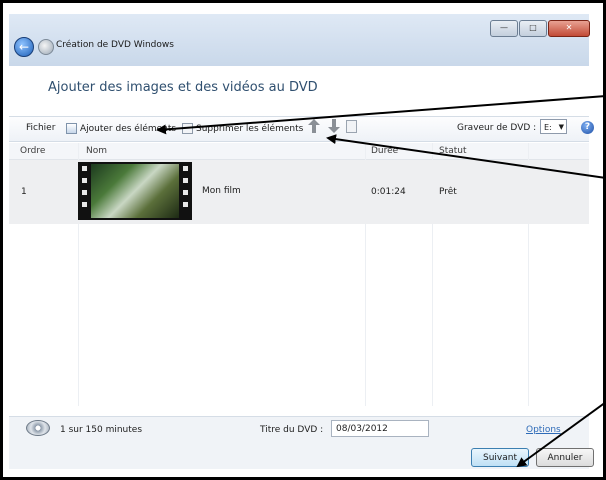 The width and height of the screenshot is (606, 480). What do you see at coordinates (183, 87) in the screenshot?
I see `page-title: Ajouter des images et des vidéos au DVD` at bounding box center [183, 87].